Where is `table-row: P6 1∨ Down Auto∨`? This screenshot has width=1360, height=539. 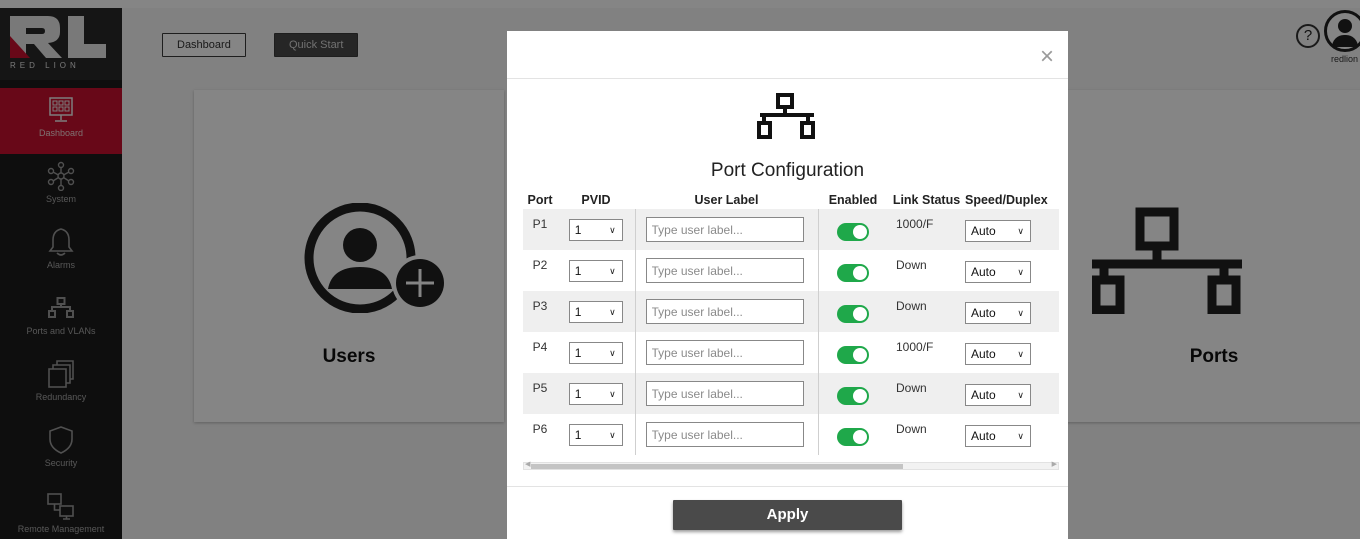
table-row: P6 1∨ Down Auto∨ is located at coordinates (791, 434).